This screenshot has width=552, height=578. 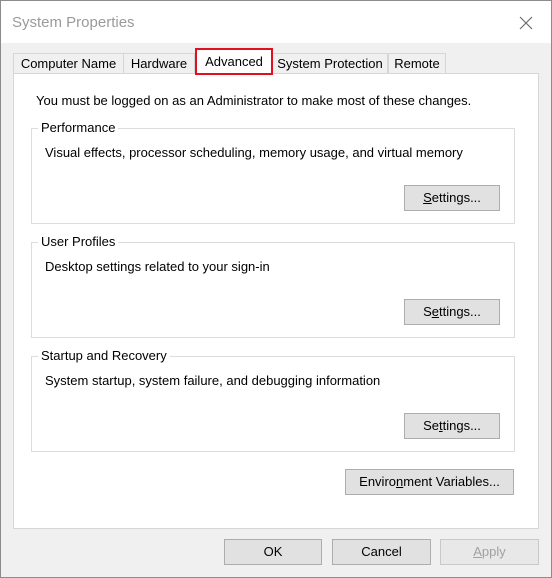 I want to click on tab-advanced: Advanced, so click(x=234, y=61).